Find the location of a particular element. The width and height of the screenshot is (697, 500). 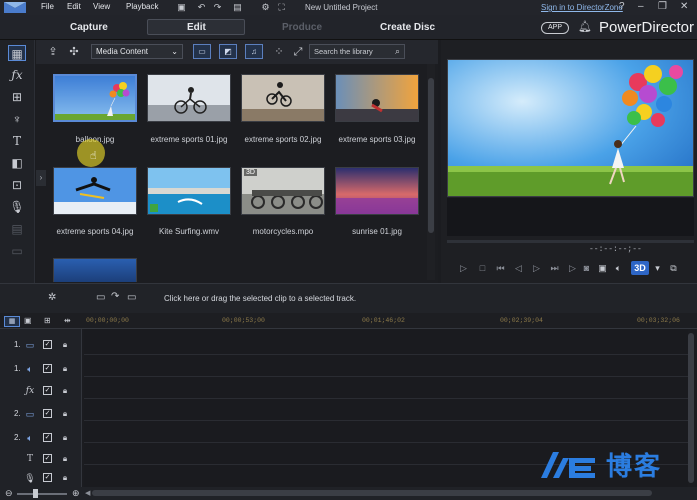

step-back-icon: ◁ is located at coordinates (518, 268).